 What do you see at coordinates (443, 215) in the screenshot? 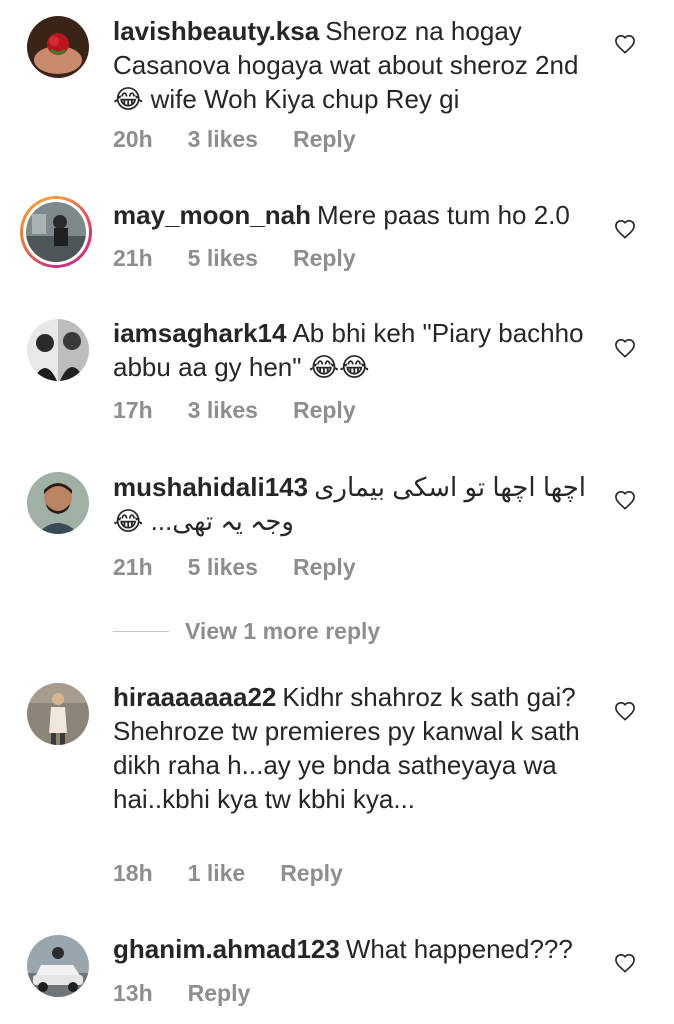
I see `comment-body: Mere paas tum ho 2.0` at bounding box center [443, 215].